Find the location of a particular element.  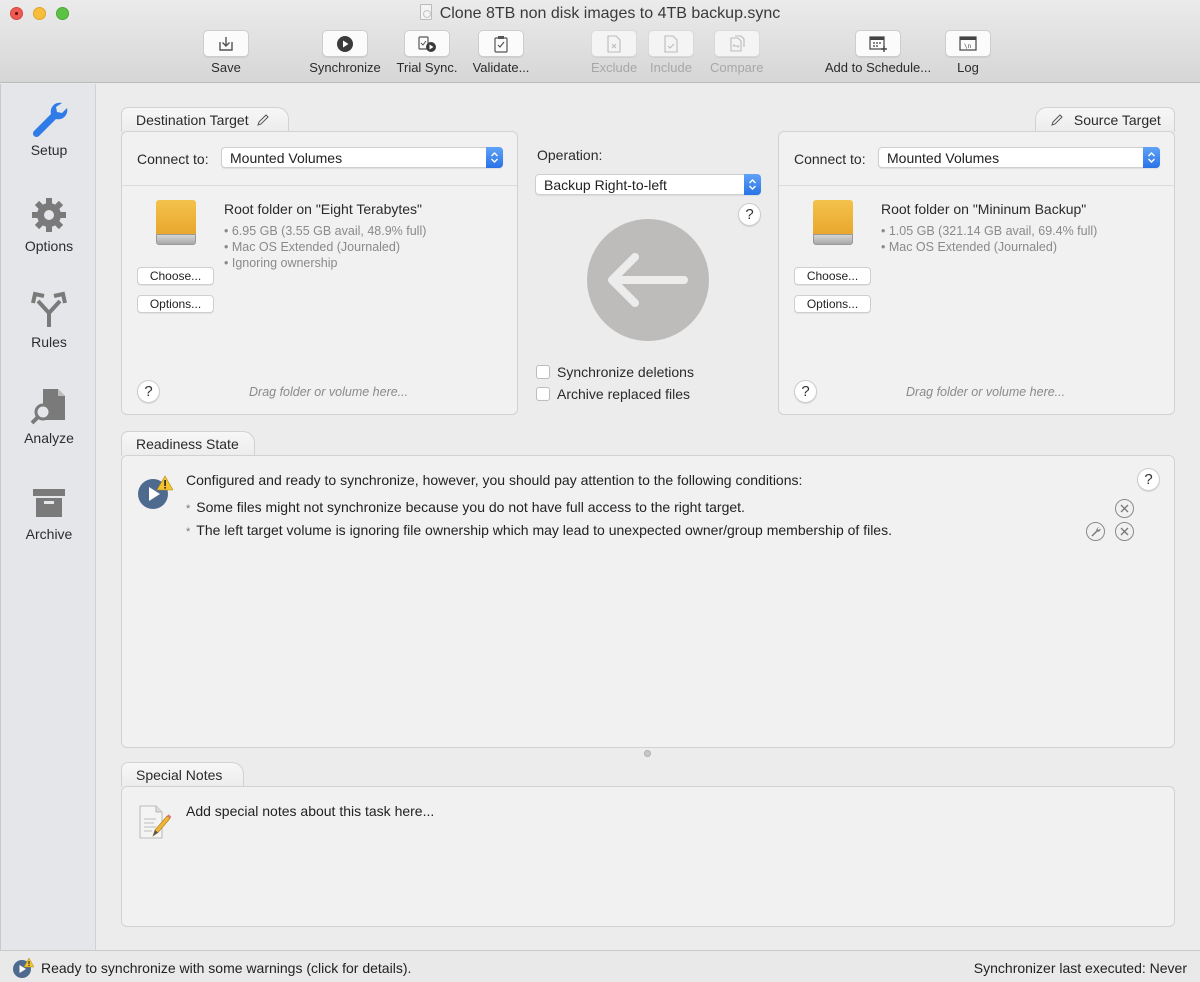

wrench-icon is located at coordinates (49, 119).